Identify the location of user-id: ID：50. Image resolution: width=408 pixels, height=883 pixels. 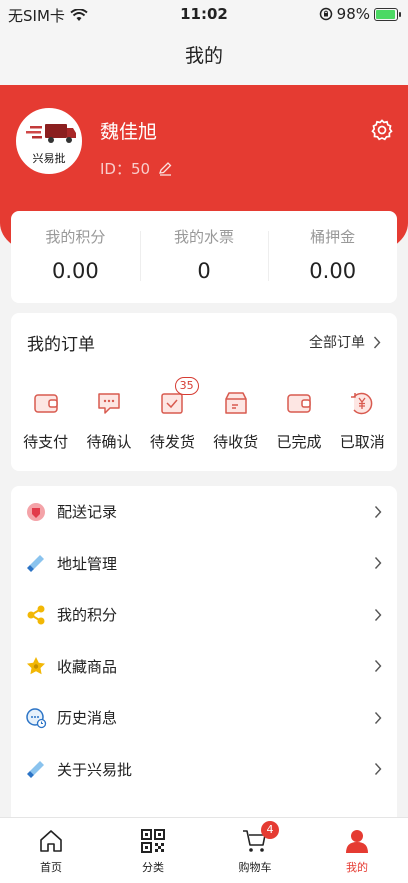
(136, 168).